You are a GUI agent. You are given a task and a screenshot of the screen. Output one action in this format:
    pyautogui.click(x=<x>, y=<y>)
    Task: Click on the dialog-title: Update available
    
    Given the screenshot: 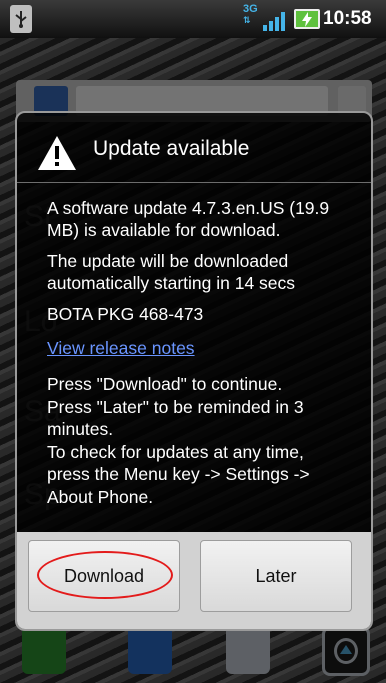 What is the action you would take?
    pyautogui.click(x=171, y=148)
    